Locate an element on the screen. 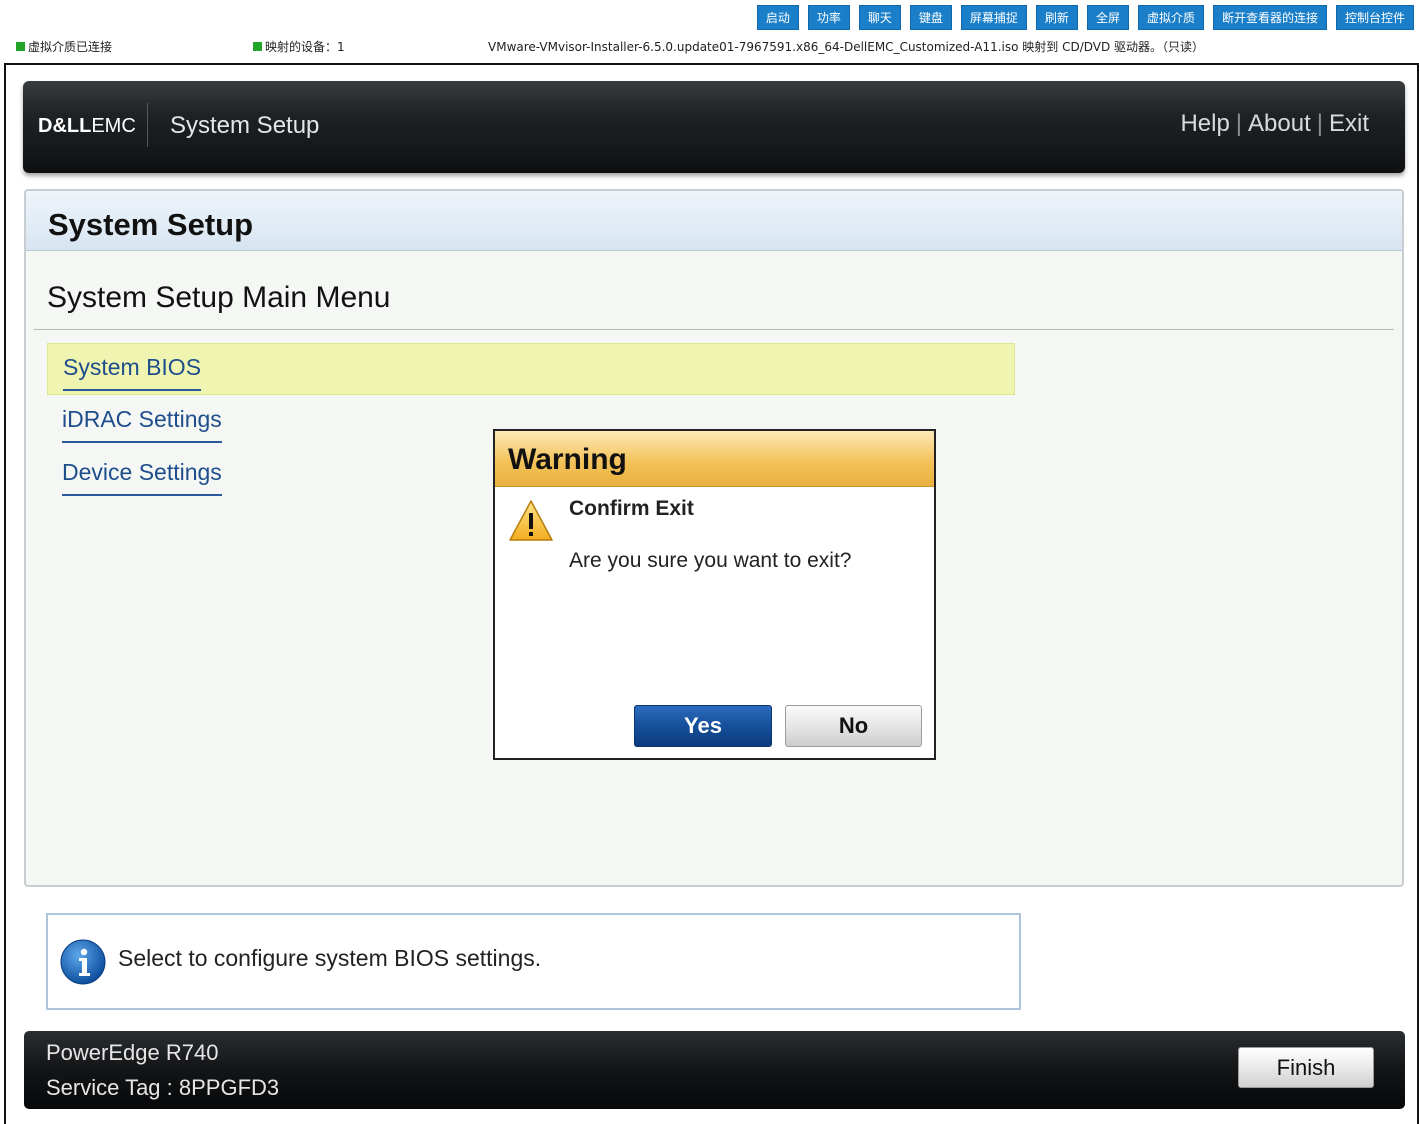  menu-link-idrac-settings: iDRAC Settings is located at coordinates (142, 424).